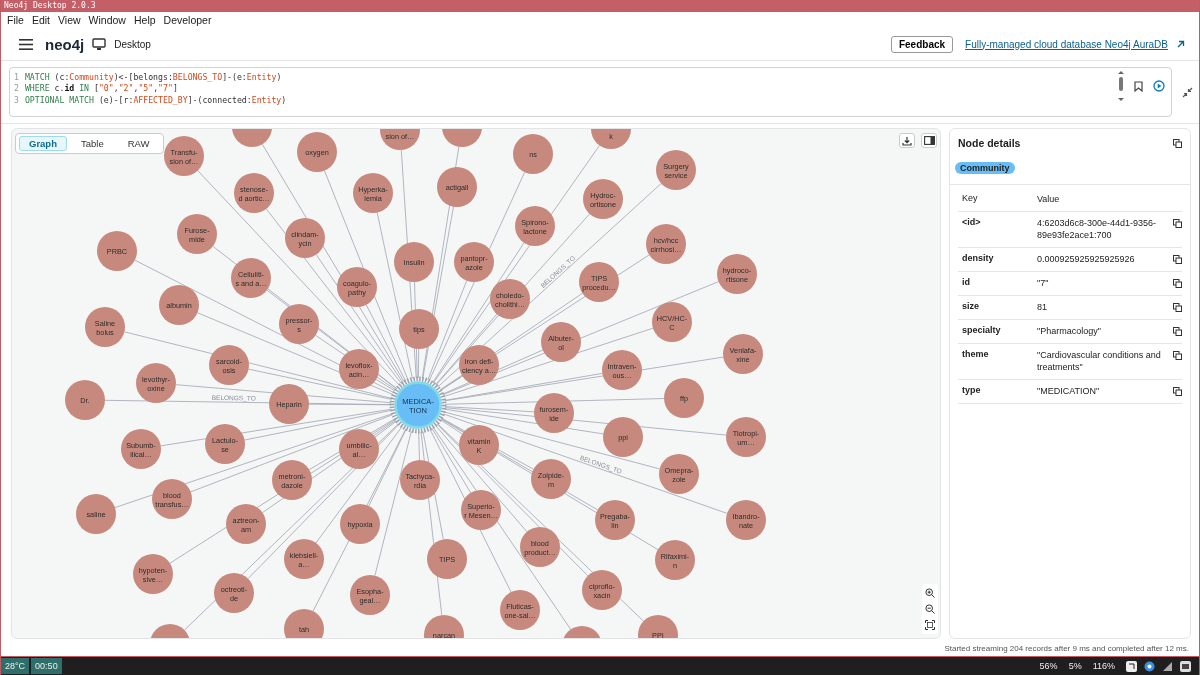 This screenshot has width=1200, height=675. Describe the element at coordinates (99, 44) in the screenshot. I see `monitor-icon` at that location.